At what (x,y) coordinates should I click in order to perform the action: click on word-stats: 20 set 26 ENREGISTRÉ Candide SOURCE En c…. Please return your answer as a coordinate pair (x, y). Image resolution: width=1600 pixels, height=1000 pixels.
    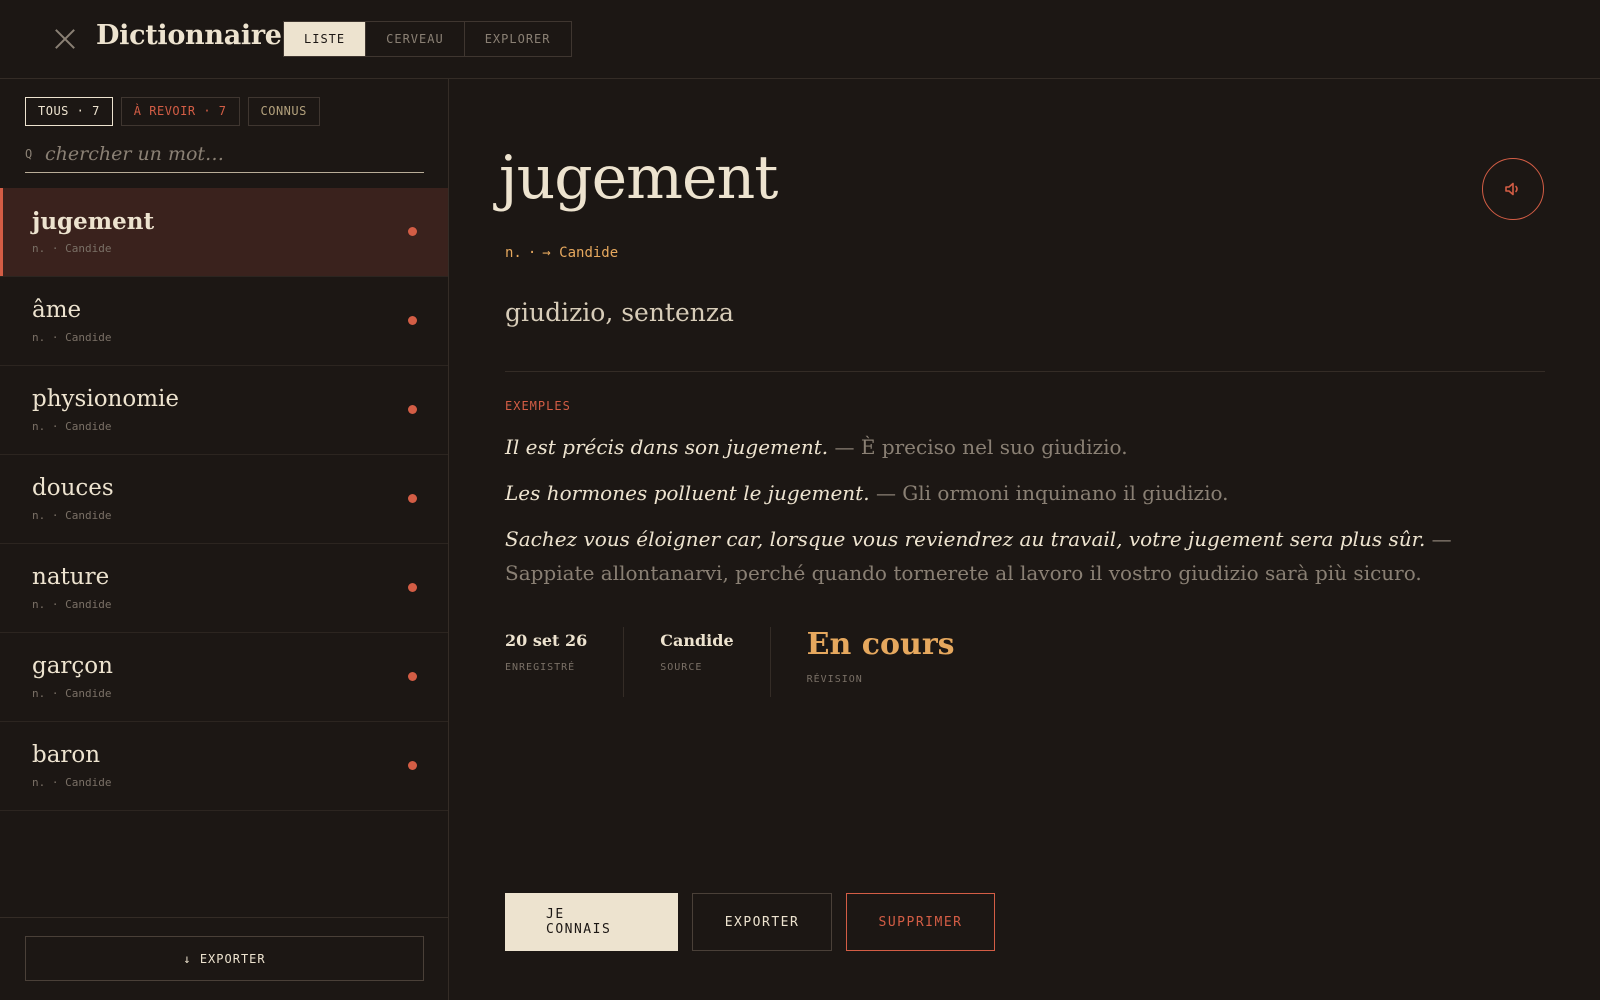
    Looking at the image, I should click on (766, 662).